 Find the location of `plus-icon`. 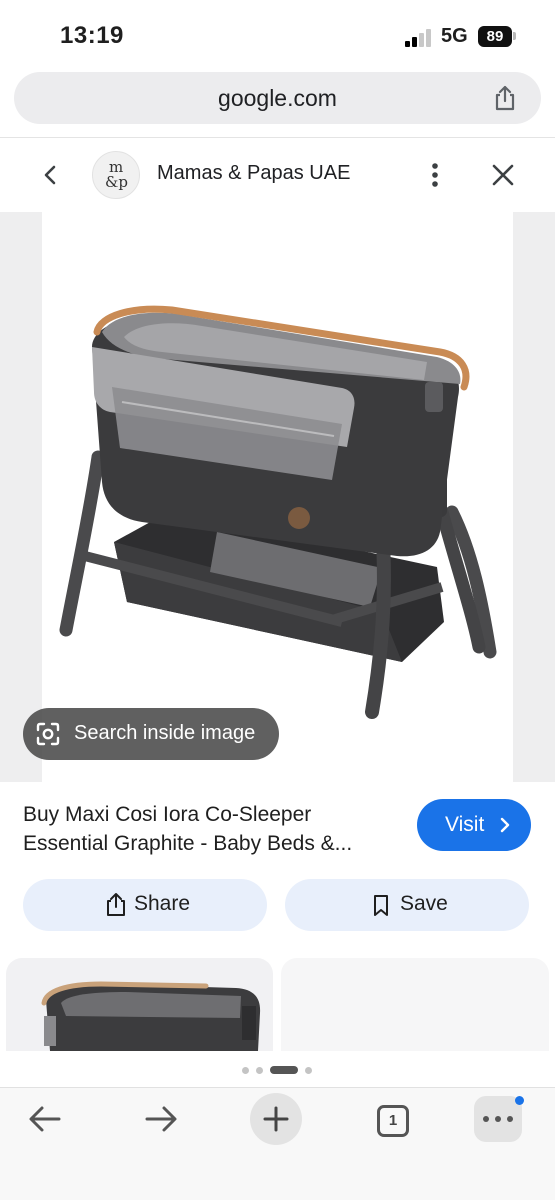

plus-icon is located at coordinates (276, 1119).